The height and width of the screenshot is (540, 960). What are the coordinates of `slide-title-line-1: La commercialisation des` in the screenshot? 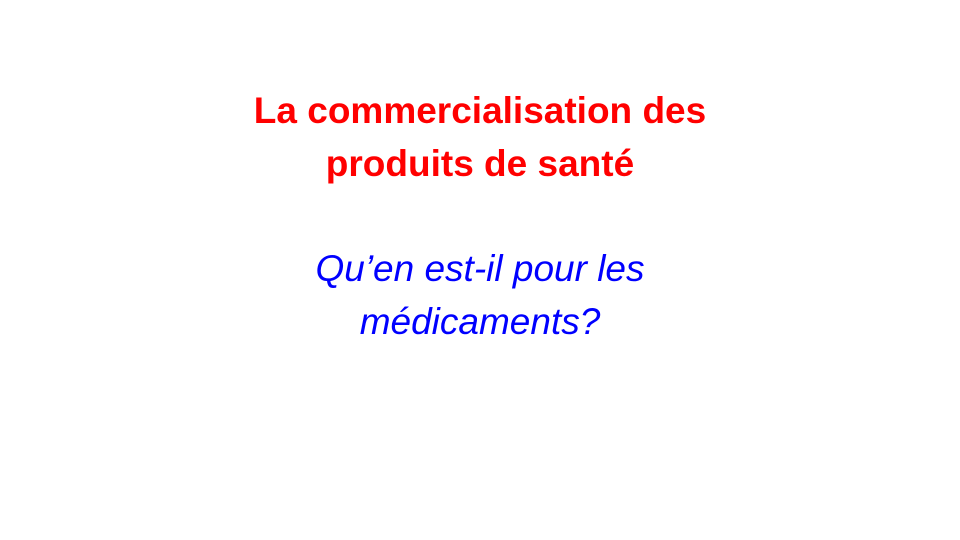 It's located at (480, 110).